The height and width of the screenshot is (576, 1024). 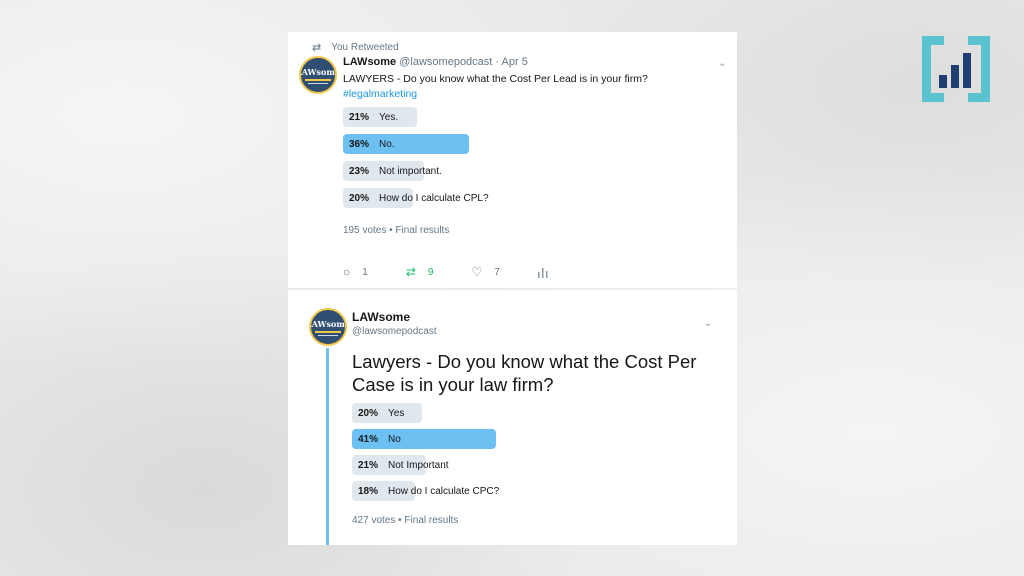 I want to click on analytics-icon, so click(x=542, y=272).